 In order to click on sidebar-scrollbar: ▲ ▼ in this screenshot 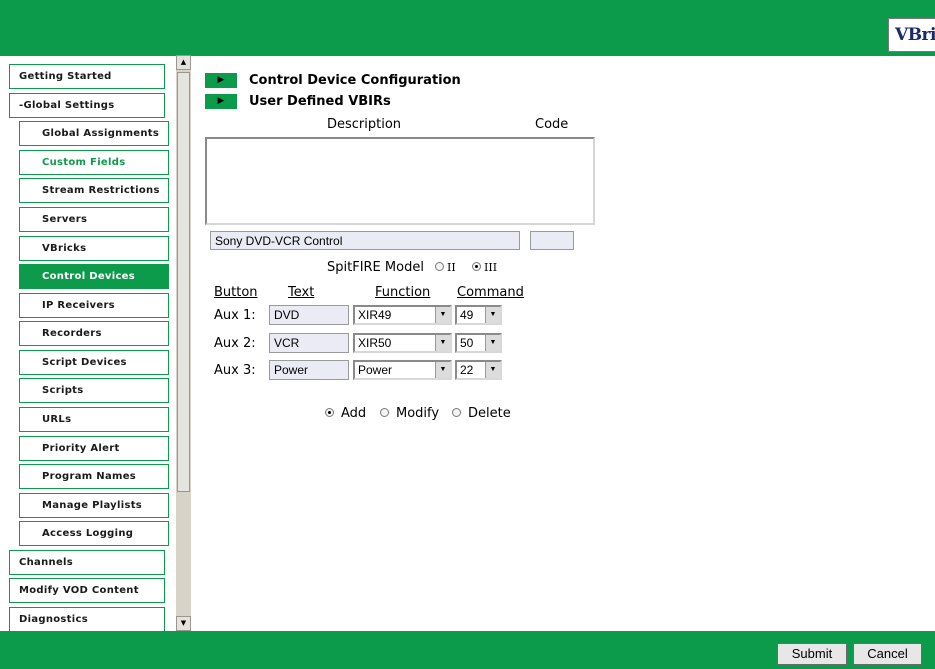, I will do `click(183, 343)`.